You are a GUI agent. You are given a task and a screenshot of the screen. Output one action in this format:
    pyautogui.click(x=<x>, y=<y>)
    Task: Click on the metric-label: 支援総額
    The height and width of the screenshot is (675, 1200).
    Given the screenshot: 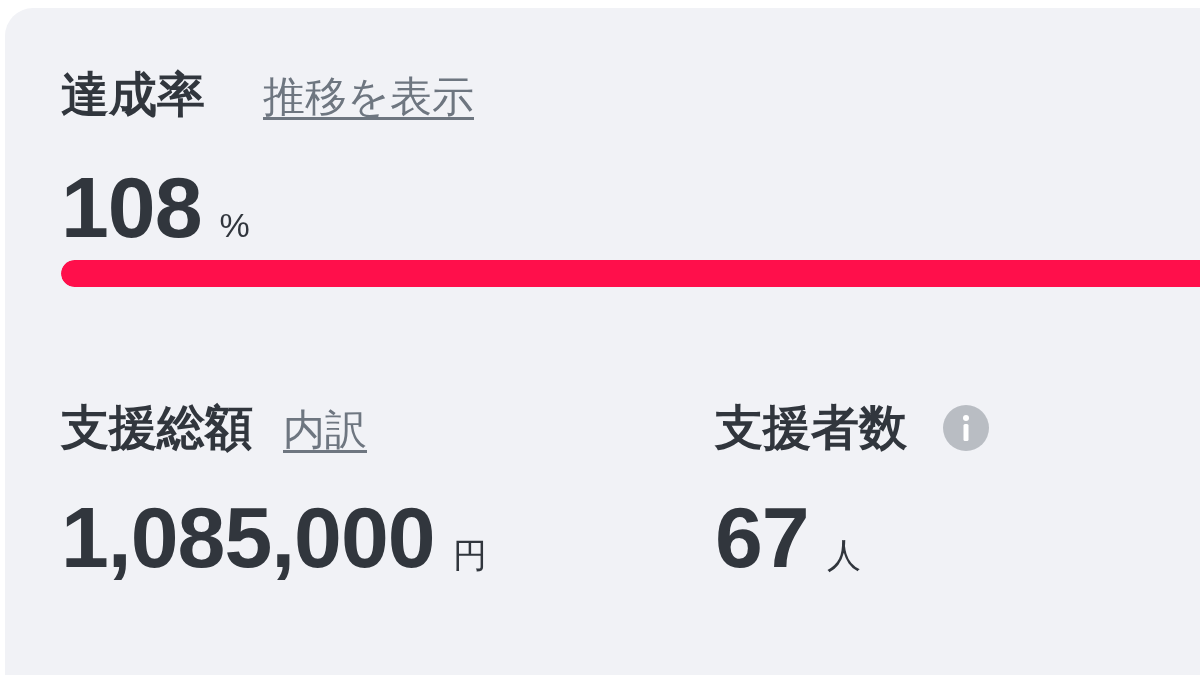 What is the action you would take?
    pyautogui.click(x=157, y=428)
    